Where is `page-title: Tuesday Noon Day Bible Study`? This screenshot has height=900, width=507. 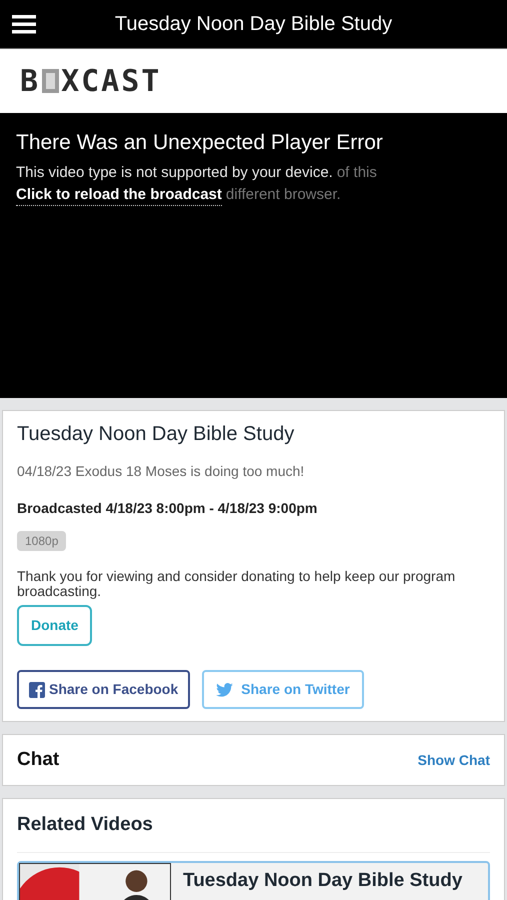 page-title: Tuesday Noon Day Bible Study is located at coordinates (254, 24).